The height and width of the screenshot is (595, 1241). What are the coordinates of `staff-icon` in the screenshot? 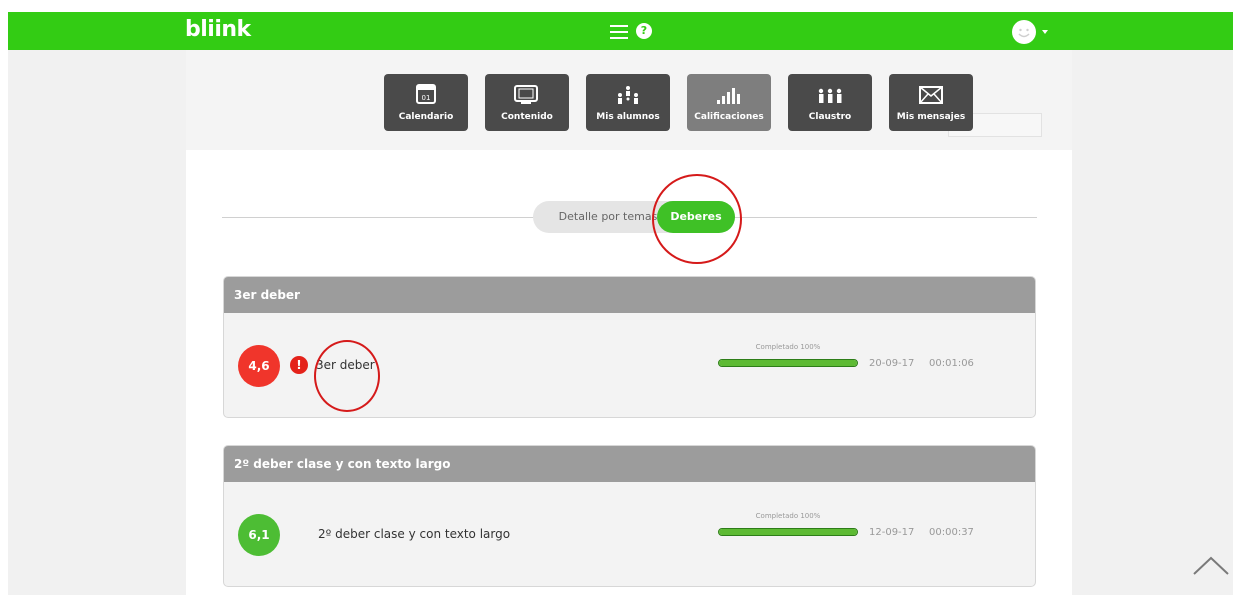 It's located at (830, 95).